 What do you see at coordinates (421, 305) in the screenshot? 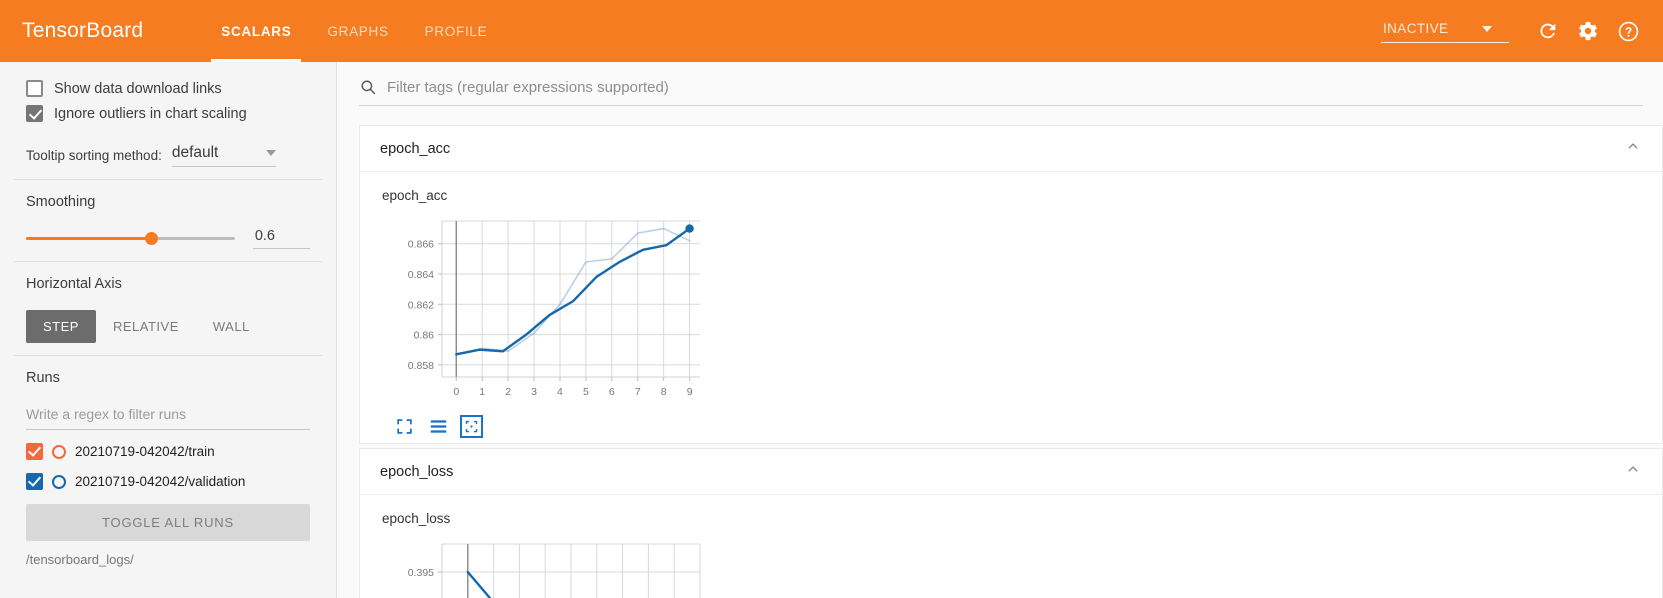
I see `svg-text: 0.862` at bounding box center [421, 305].